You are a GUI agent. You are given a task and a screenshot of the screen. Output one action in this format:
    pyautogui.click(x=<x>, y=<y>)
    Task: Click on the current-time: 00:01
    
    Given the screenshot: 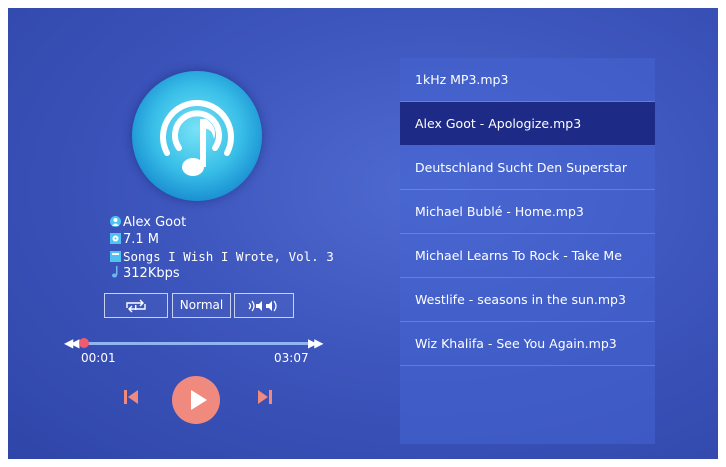 What is the action you would take?
    pyautogui.click(x=98, y=358)
    